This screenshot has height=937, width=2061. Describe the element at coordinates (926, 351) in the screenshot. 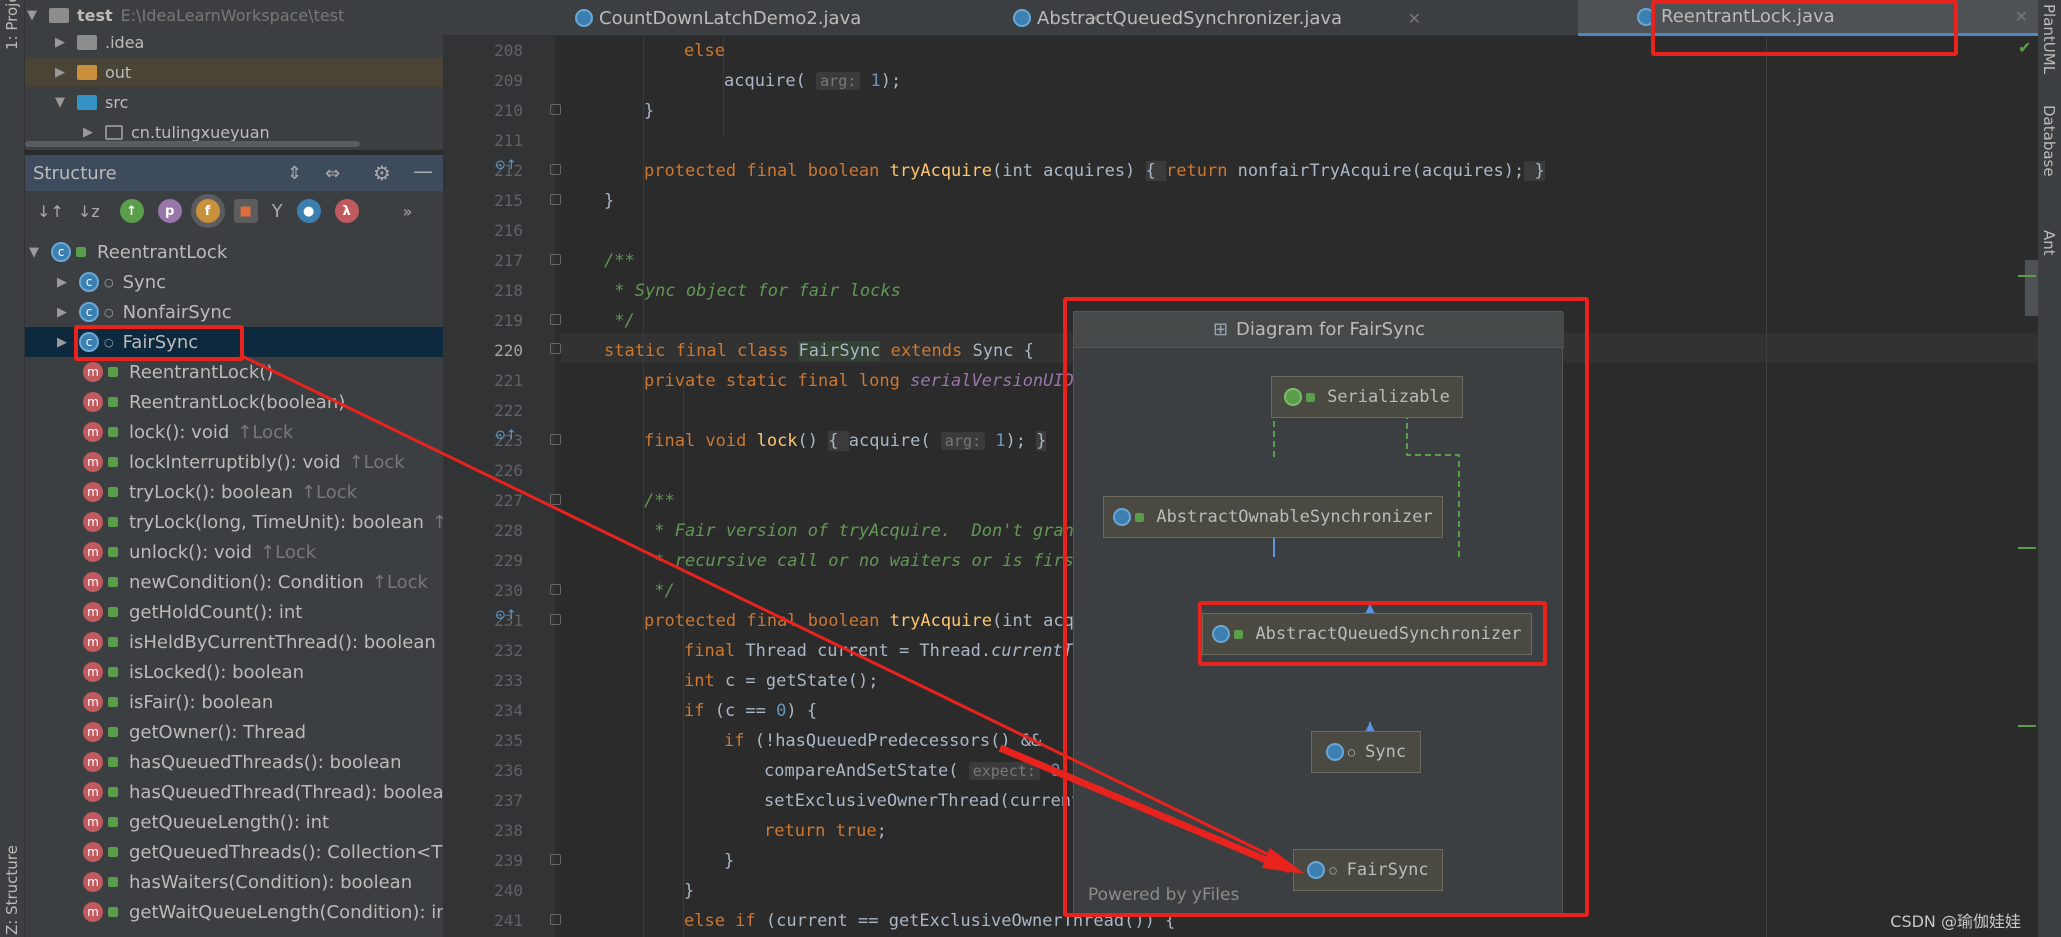

I see `keyword: extends` at that location.